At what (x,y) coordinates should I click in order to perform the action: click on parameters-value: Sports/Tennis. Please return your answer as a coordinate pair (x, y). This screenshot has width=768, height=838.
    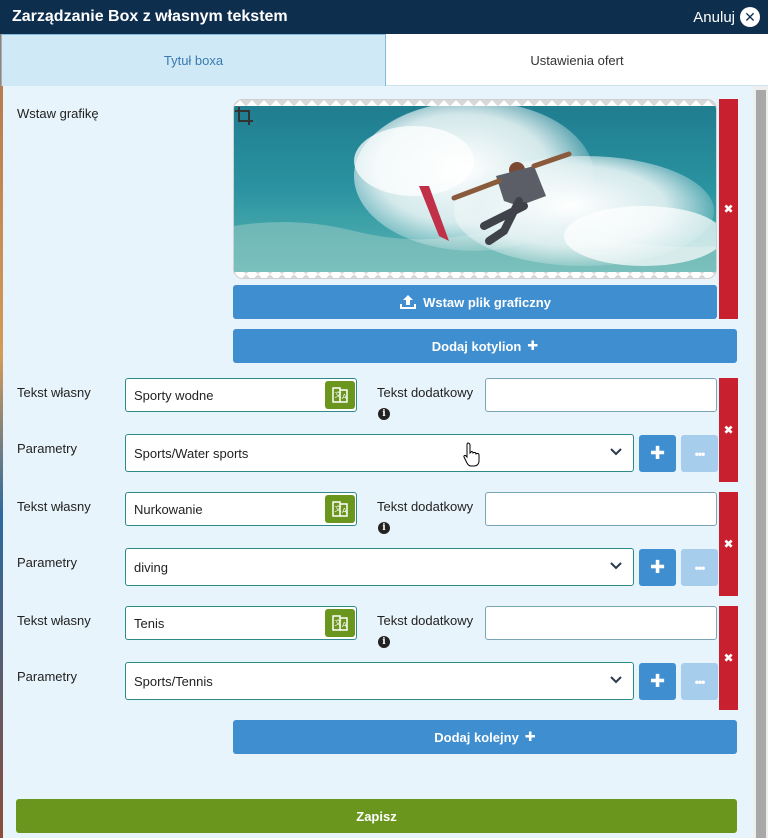
    Looking at the image, I should click on (173, 681).